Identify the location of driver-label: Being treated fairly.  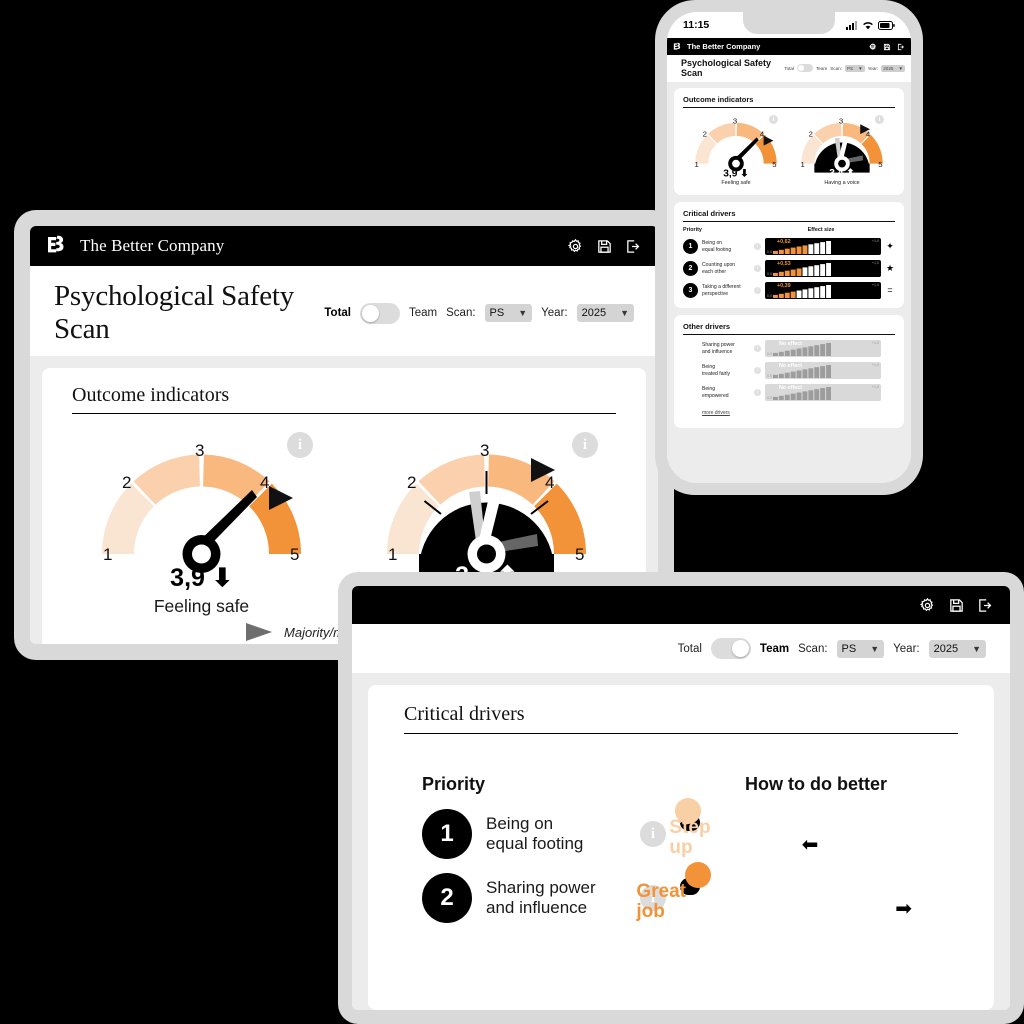
(716, 370).